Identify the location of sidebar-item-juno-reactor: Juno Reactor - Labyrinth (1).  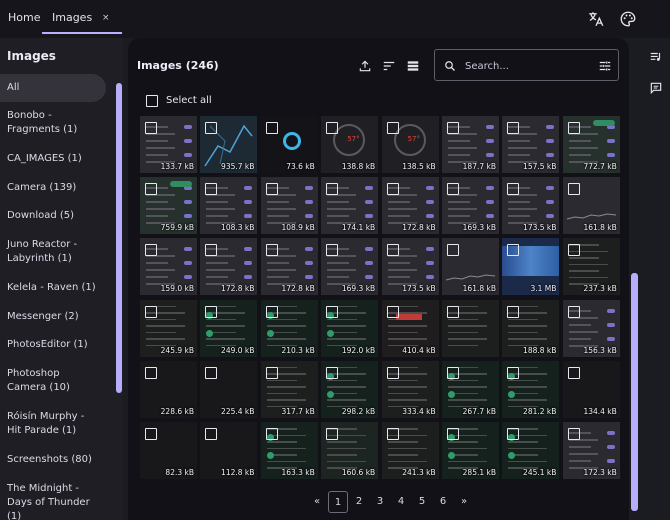
(53, 252).